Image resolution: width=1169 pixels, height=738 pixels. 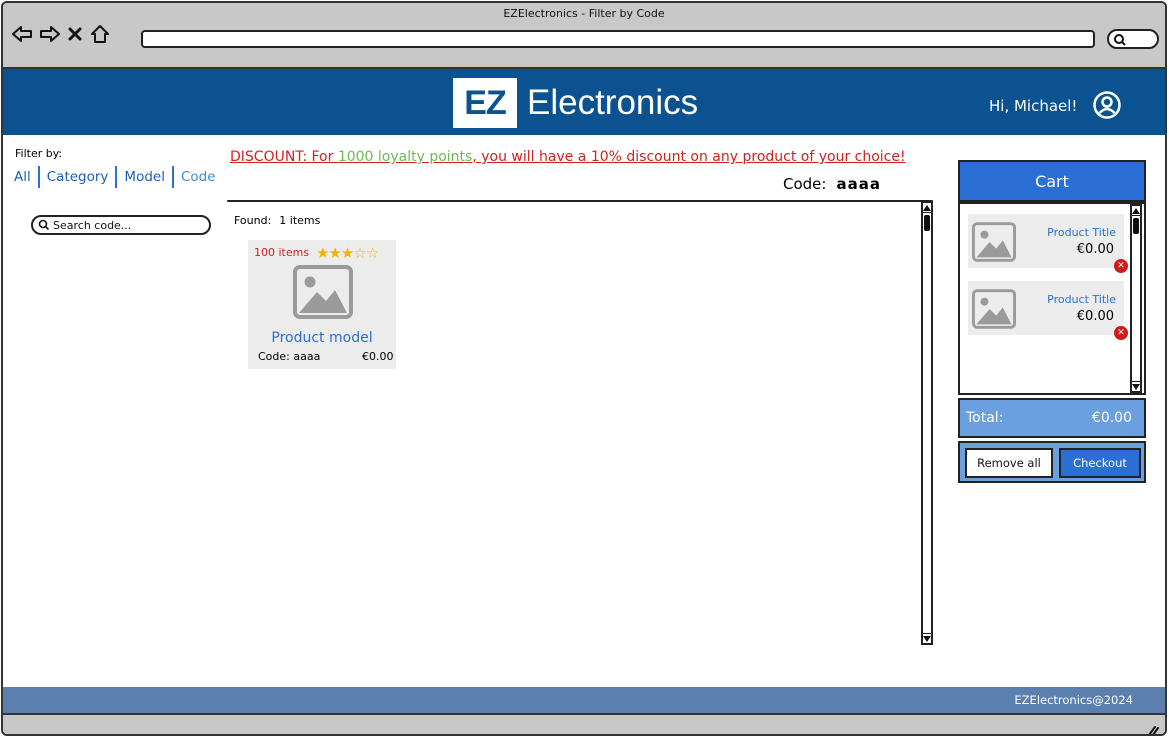 I want to click on divider, so click(x=580, y=201).